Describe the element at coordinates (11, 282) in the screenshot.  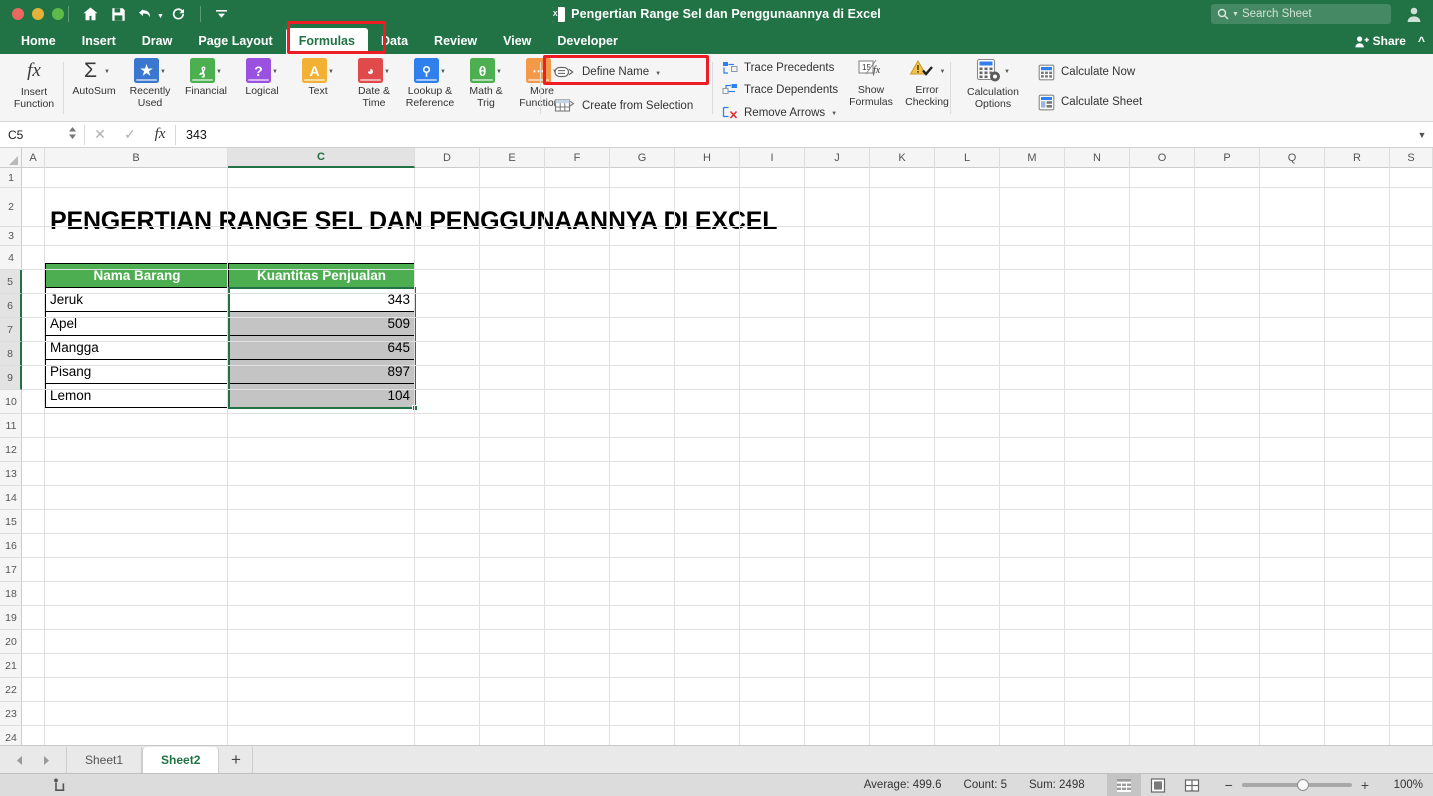
I see `row-header-5: 5` at that location.